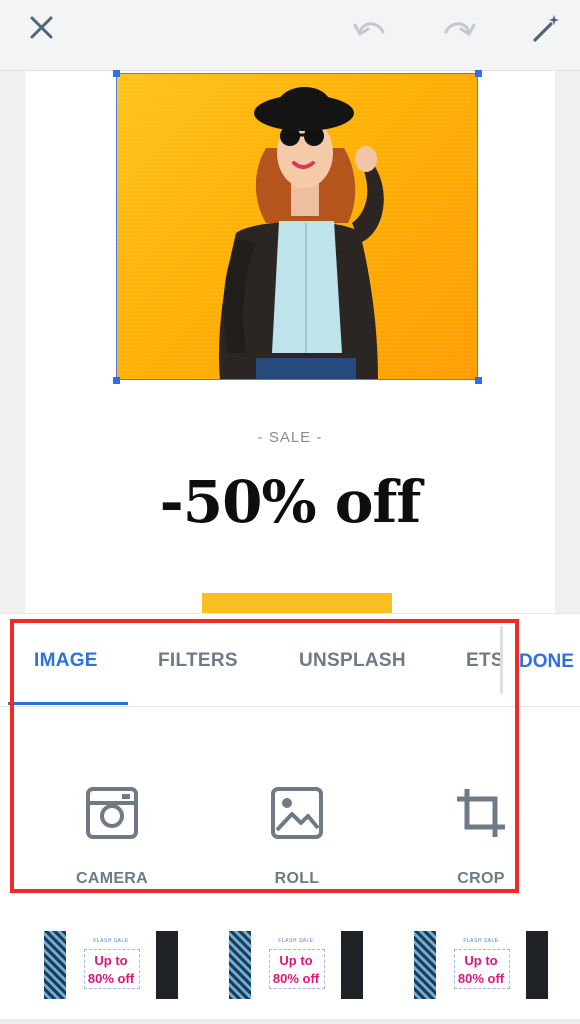 The image size is (580, 1024). What do you see at coordinates (478, 73) in the screenshot?
I see `resize-handle-top-right` at bounding box center [478, 73].